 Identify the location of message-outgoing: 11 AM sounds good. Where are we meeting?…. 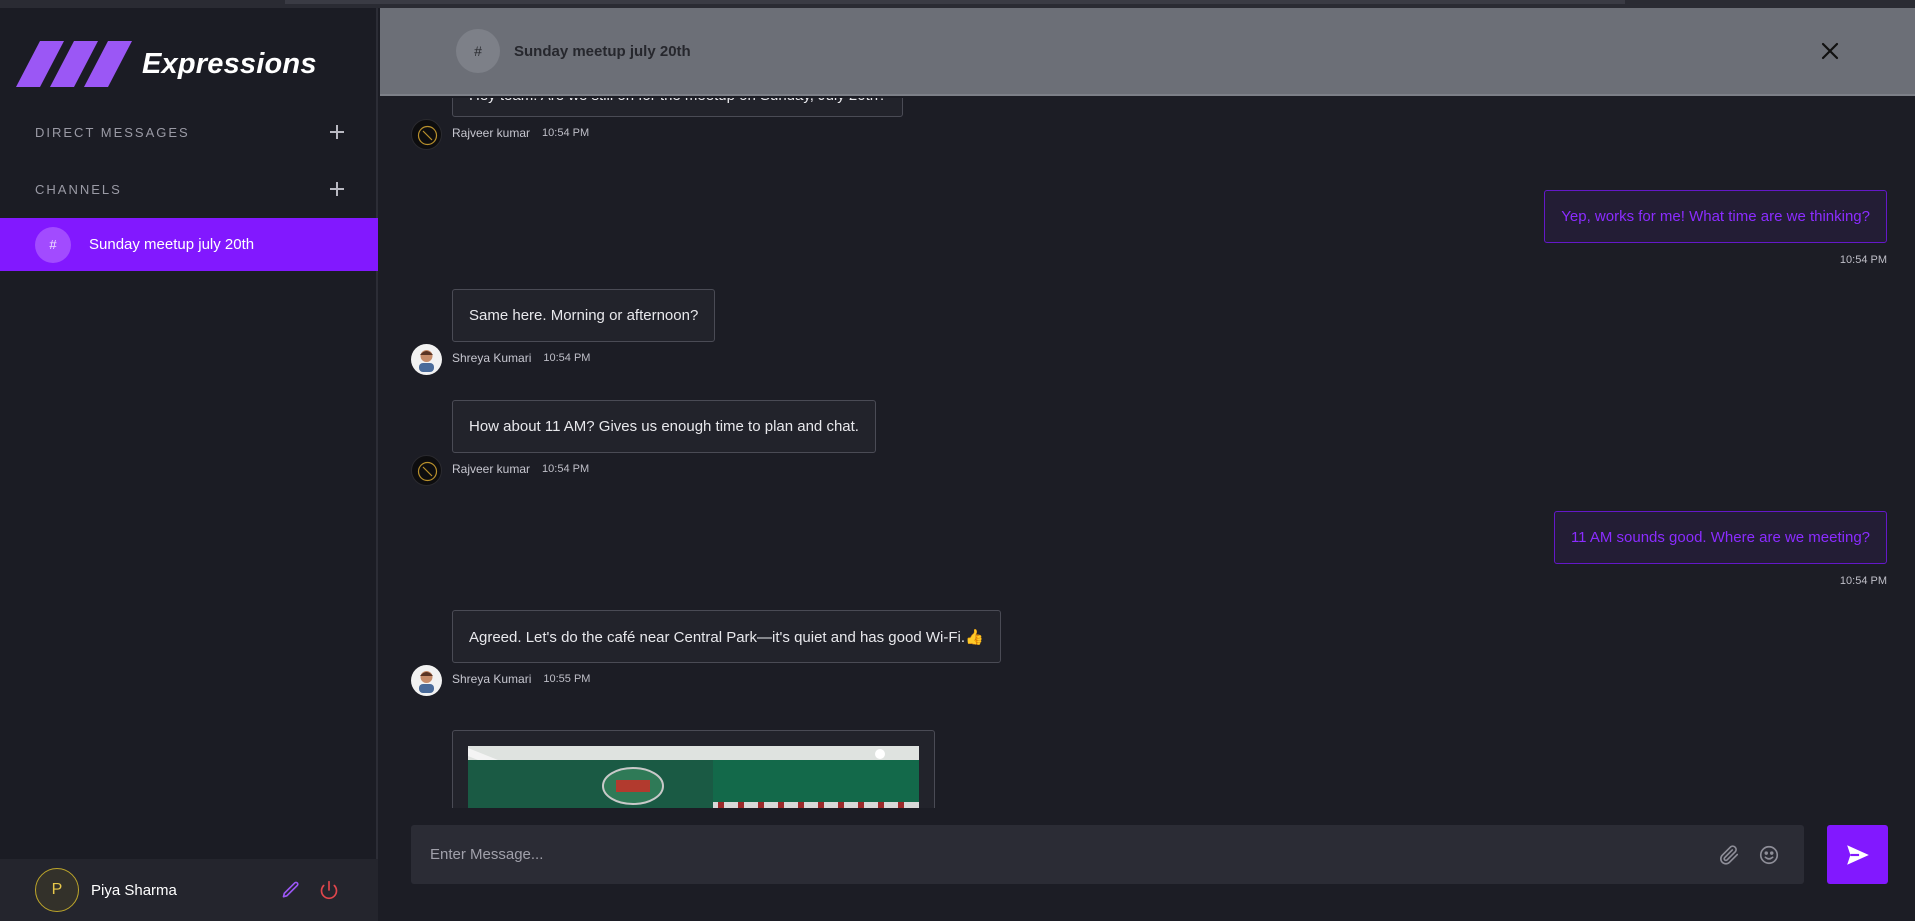
(1720, 549).